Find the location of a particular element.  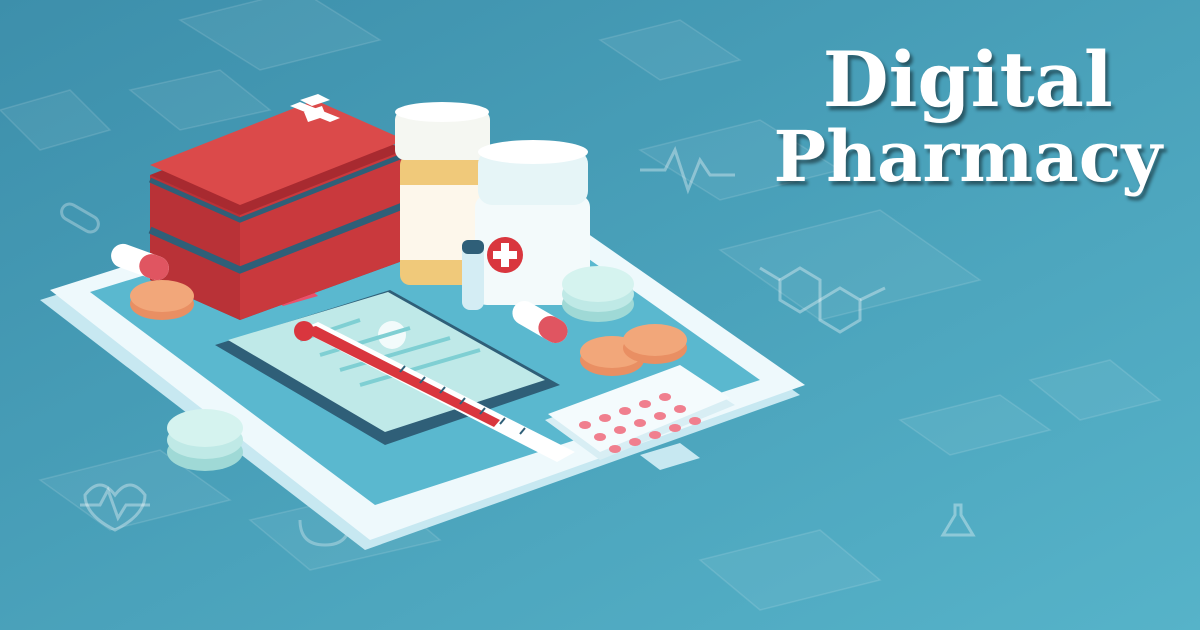

vial is located at coordinates (473, 275).